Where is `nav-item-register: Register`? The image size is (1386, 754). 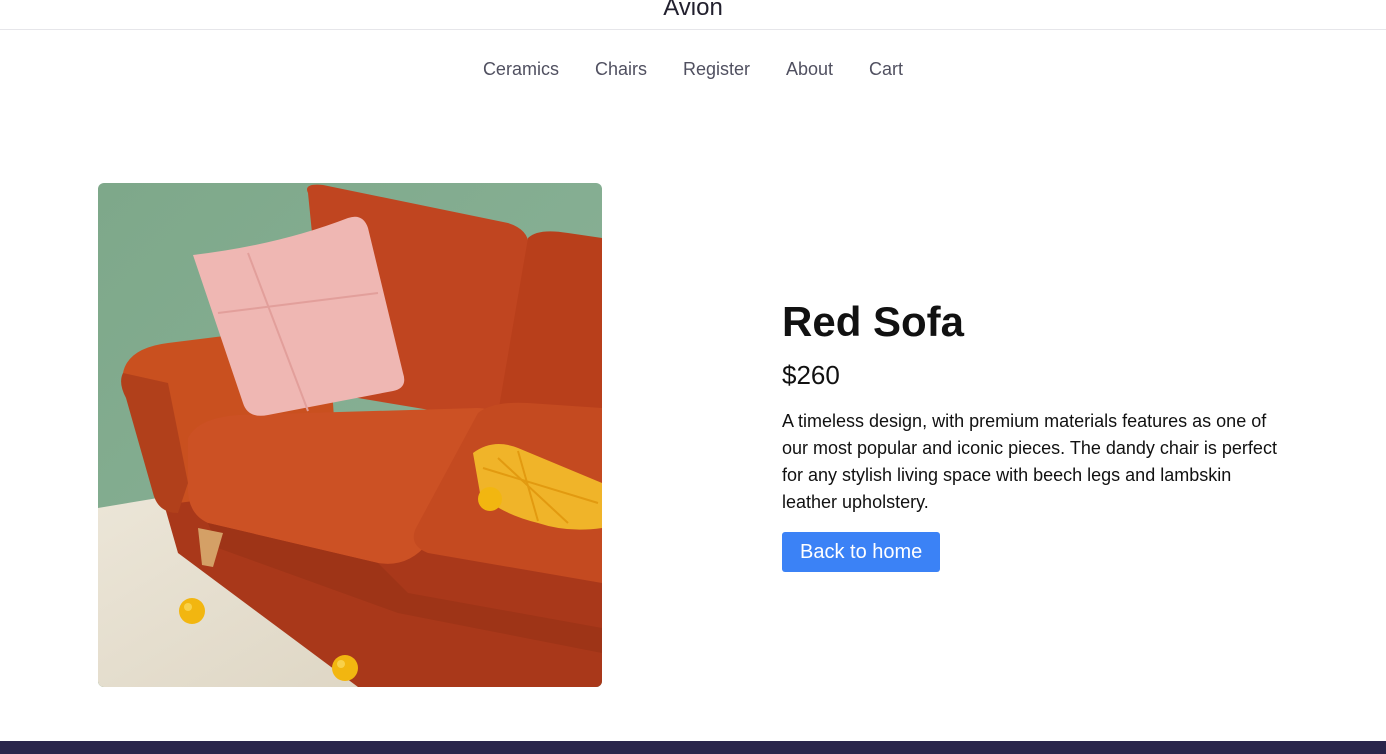
nav-item-register: Register is located at coordinates (716, 69).